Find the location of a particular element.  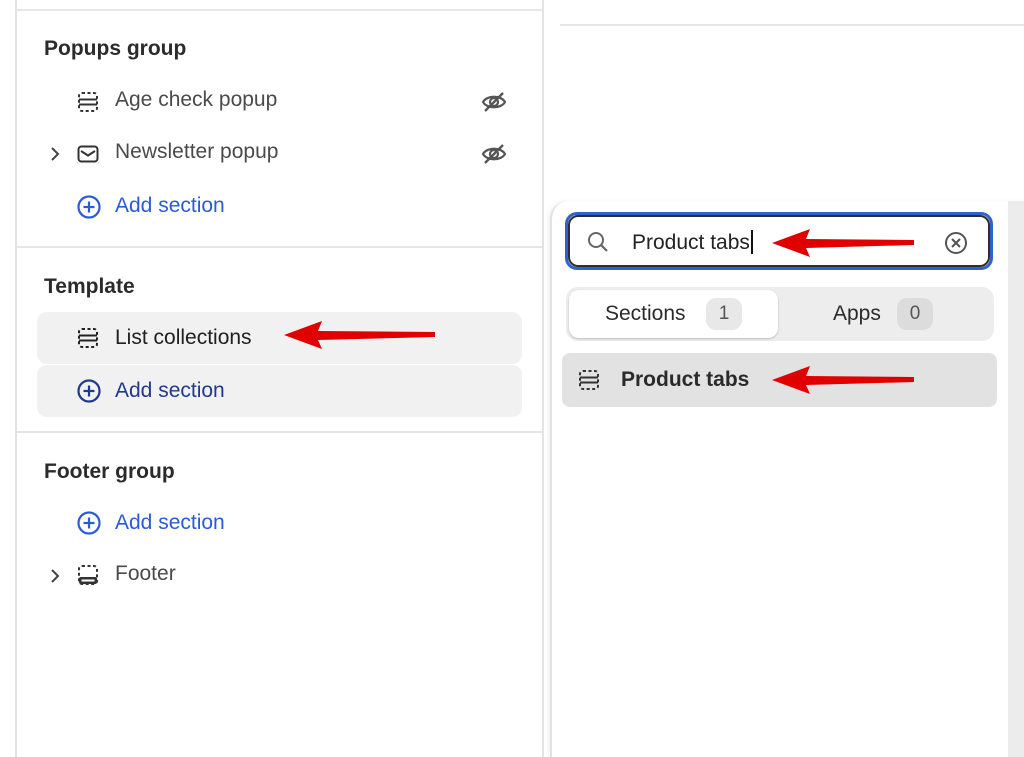

search-value: Product tabs is located at coordinates (691, 242).